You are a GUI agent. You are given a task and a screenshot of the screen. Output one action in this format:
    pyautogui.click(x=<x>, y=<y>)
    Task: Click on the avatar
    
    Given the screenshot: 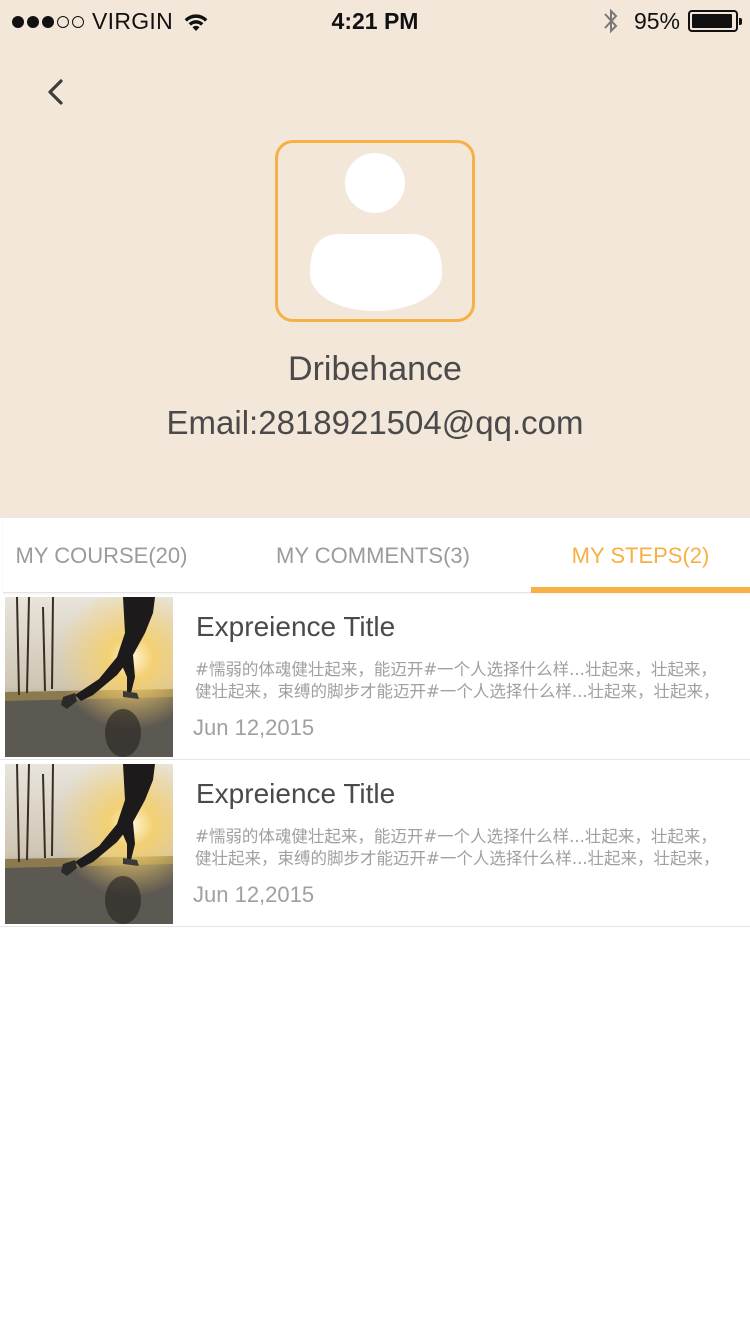 What is the action you would take?
    pyautogui.click(x=375, y=231)
    